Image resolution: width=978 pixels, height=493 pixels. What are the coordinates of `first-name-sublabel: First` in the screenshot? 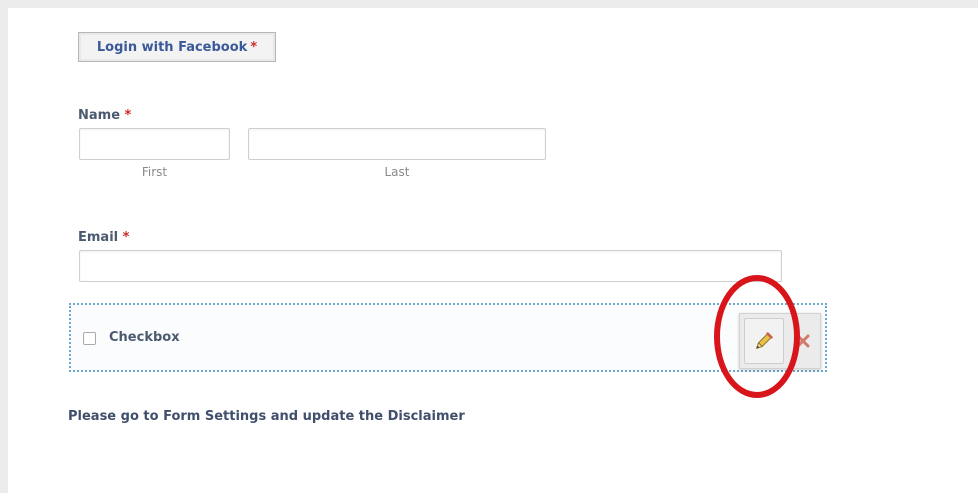 It's located at (154, 172).